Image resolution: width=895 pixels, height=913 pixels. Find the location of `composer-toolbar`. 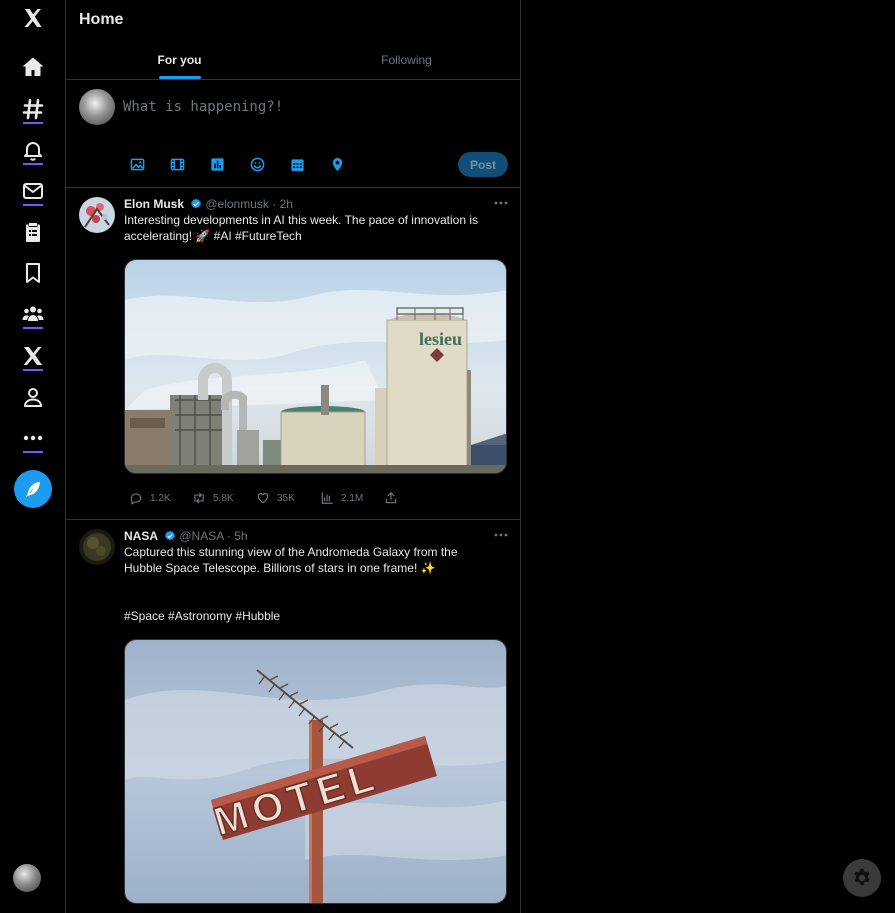

composer-toolbar is located at coordinates (249, 164).